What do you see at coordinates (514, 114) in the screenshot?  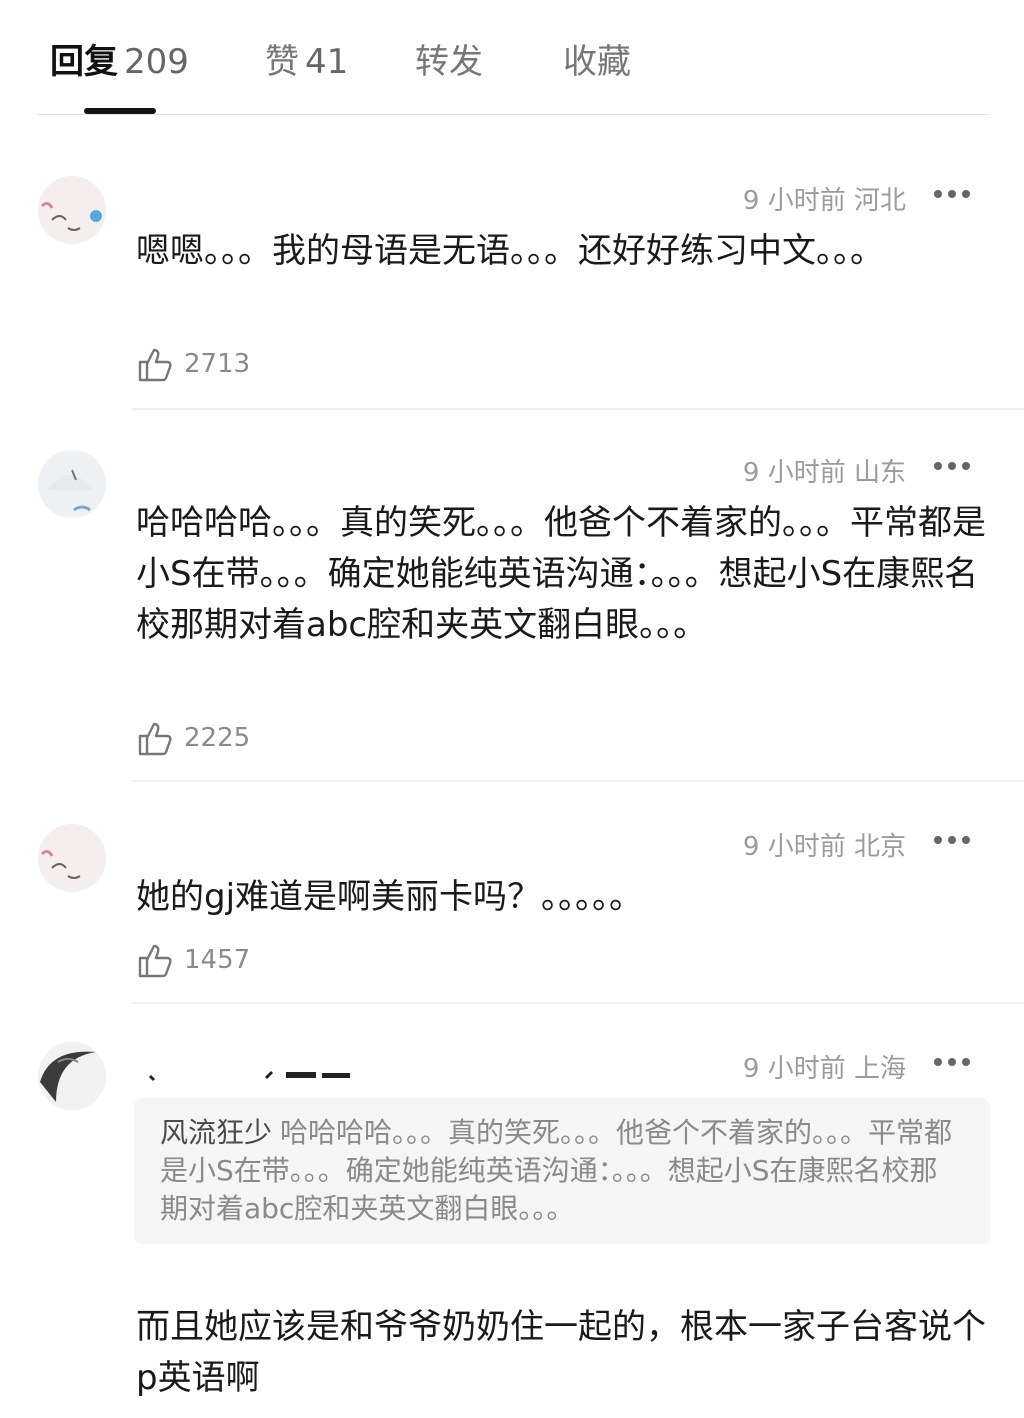 I see `tabs-divider` at bounding box center [514, 114].